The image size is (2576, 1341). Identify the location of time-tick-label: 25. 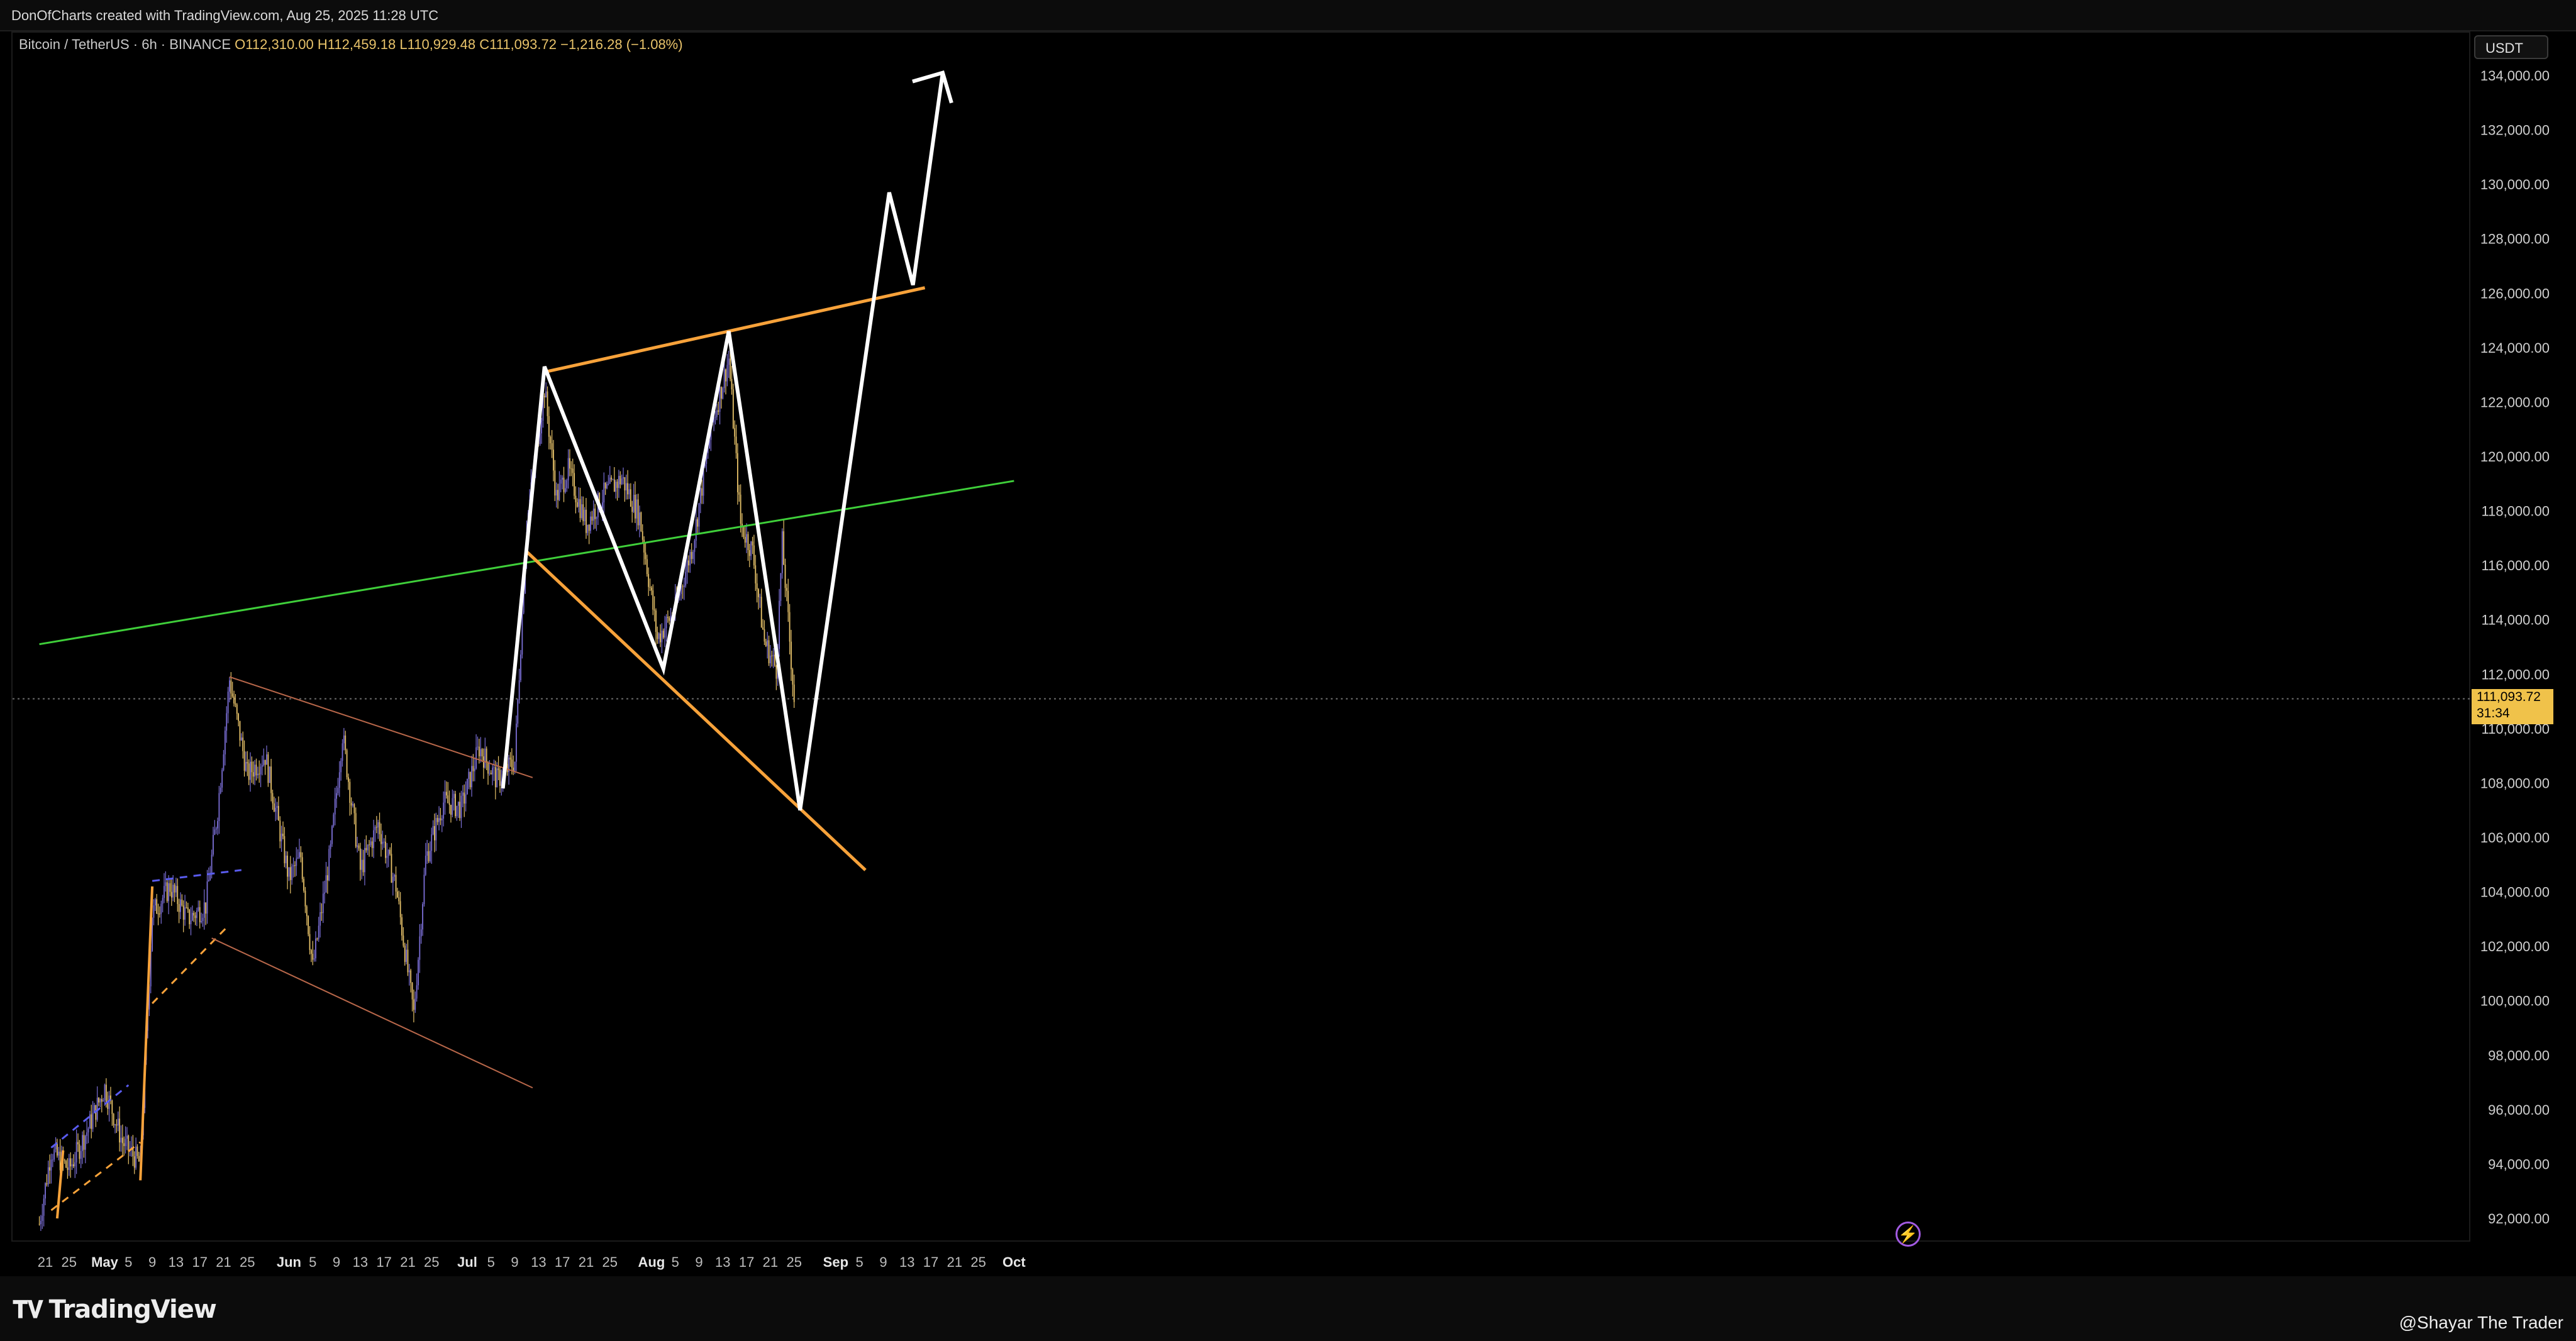
(431, 1262).